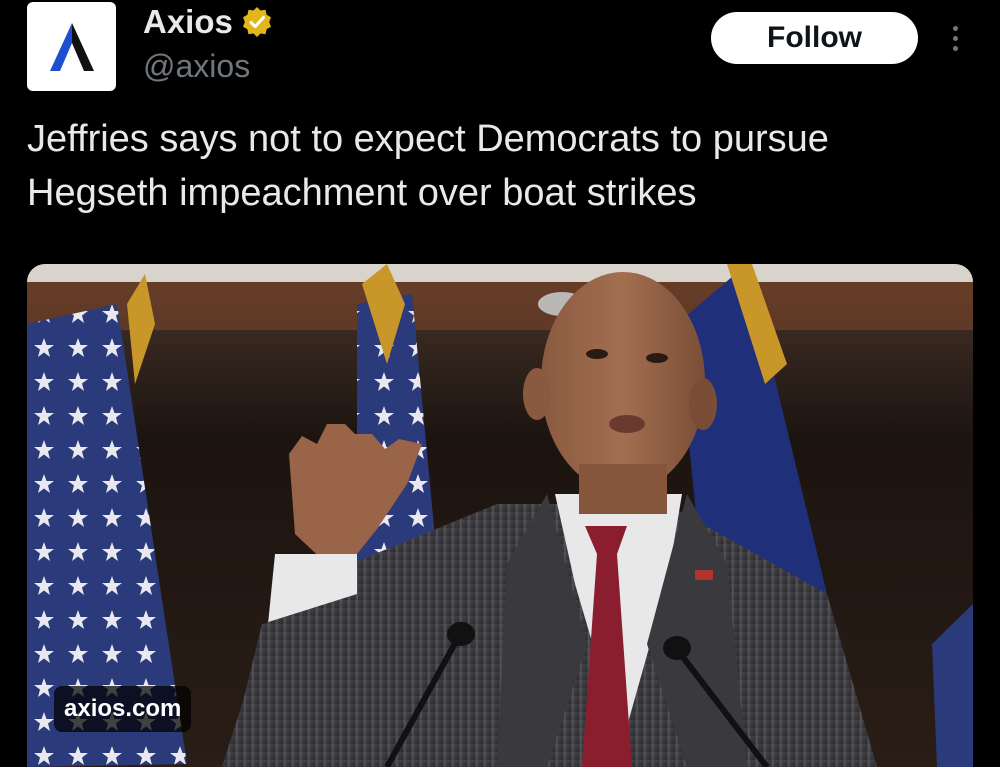  I want to click on more-options-button, so click(955, 38).